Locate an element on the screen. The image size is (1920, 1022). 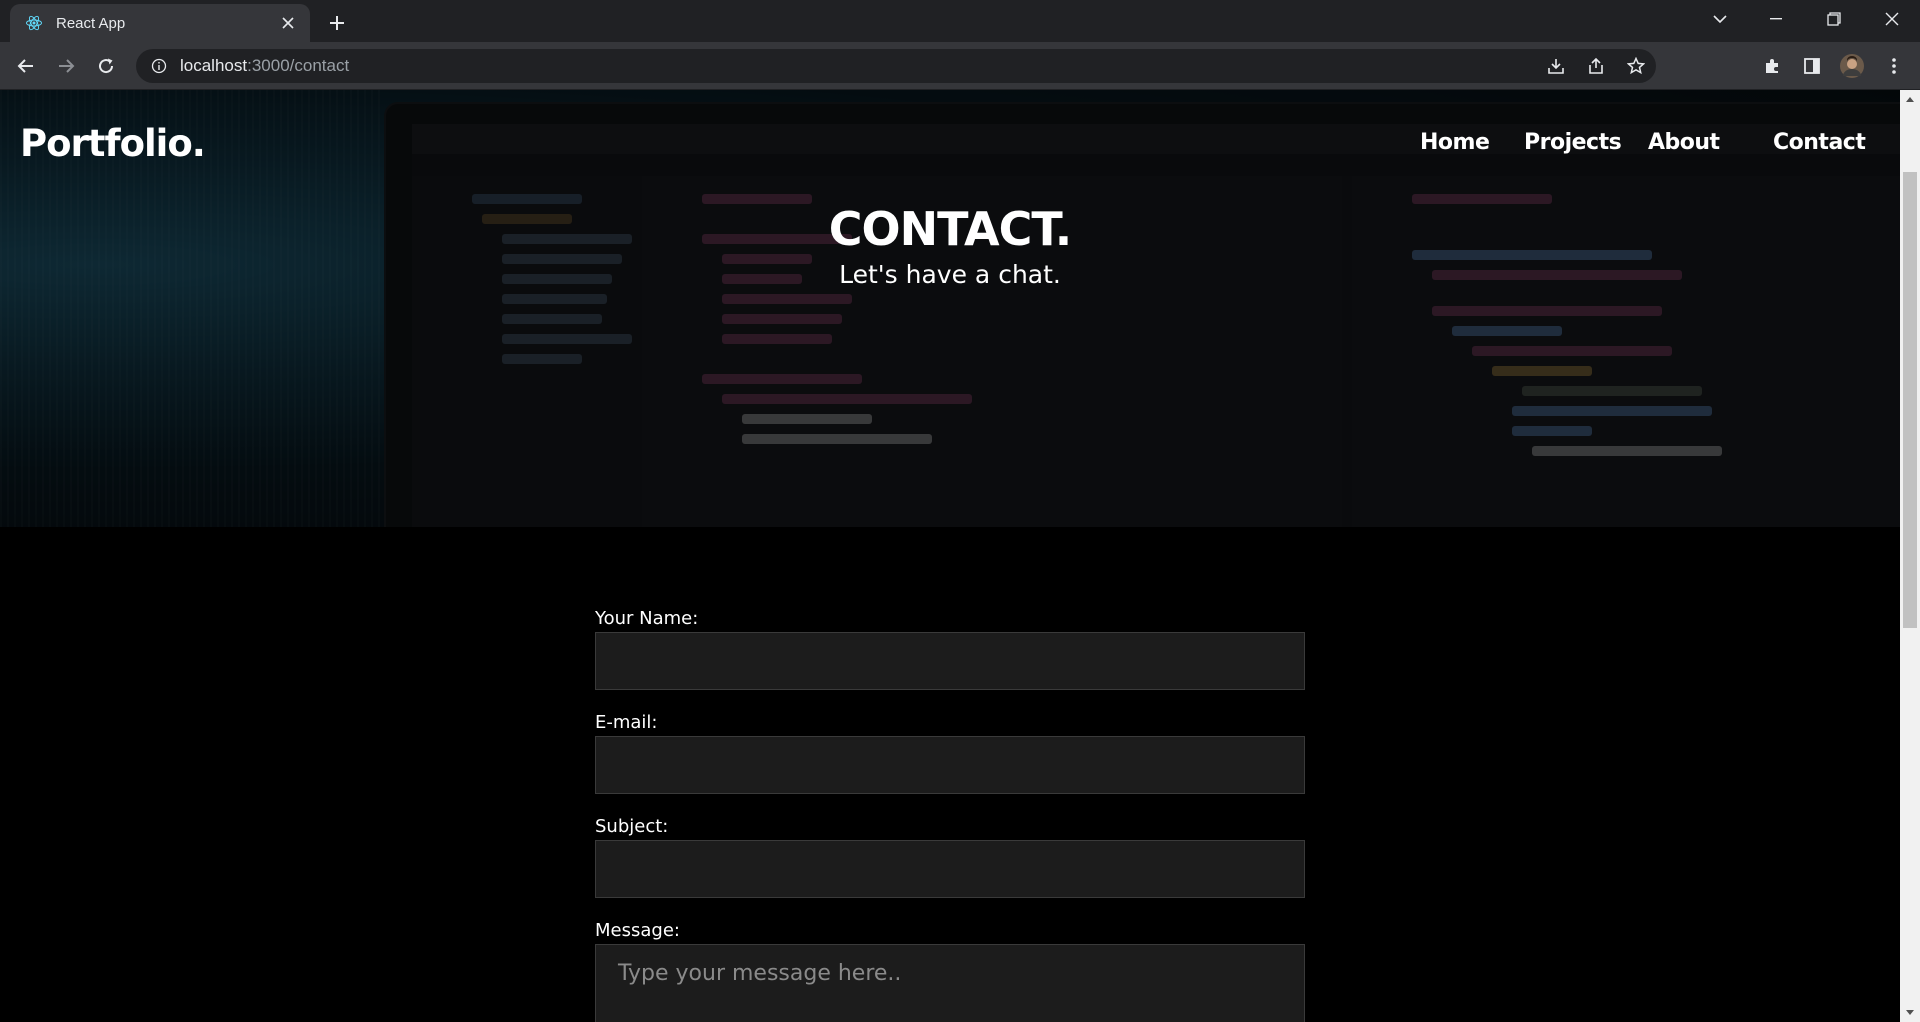
name-input is located at coordinates (950, 661).